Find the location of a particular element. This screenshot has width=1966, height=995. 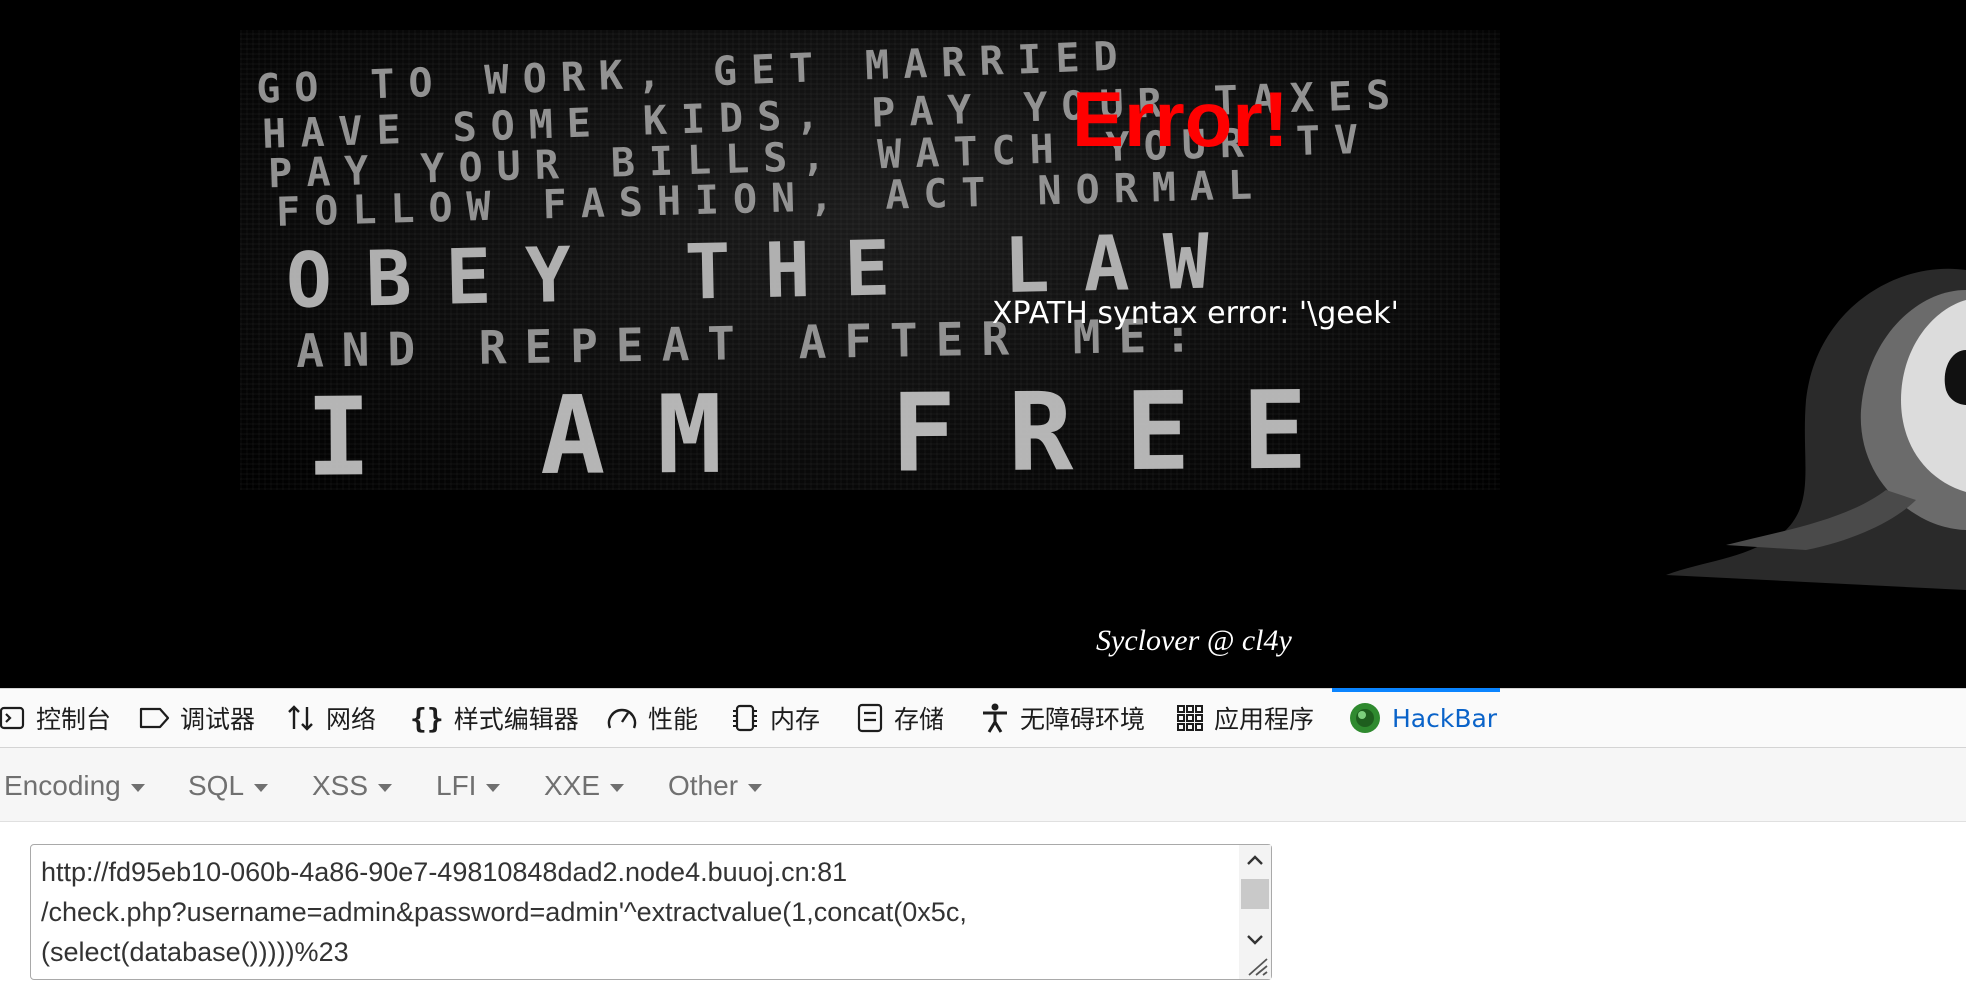

credit-text: Syclover @ cl4y is located at coordinates (1194, 640).